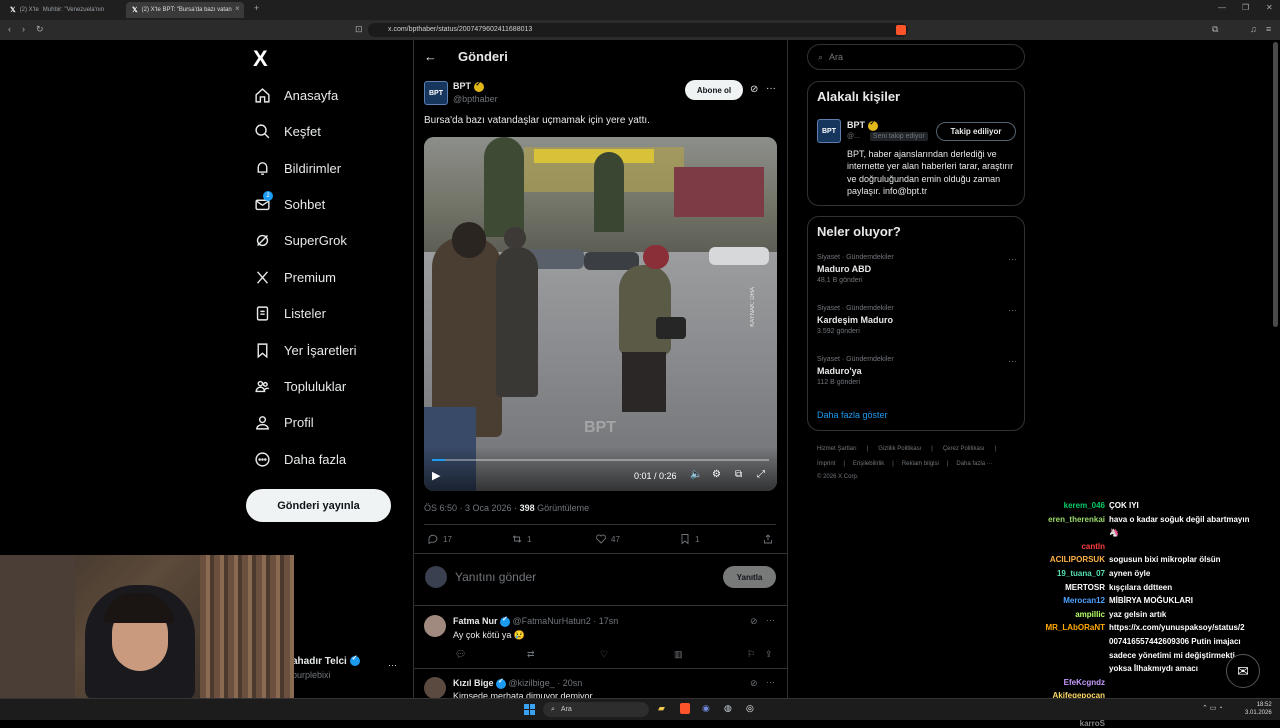 The image size is (1280, 728). I want to click on messages-fab: ✉, so click(1243, 671).